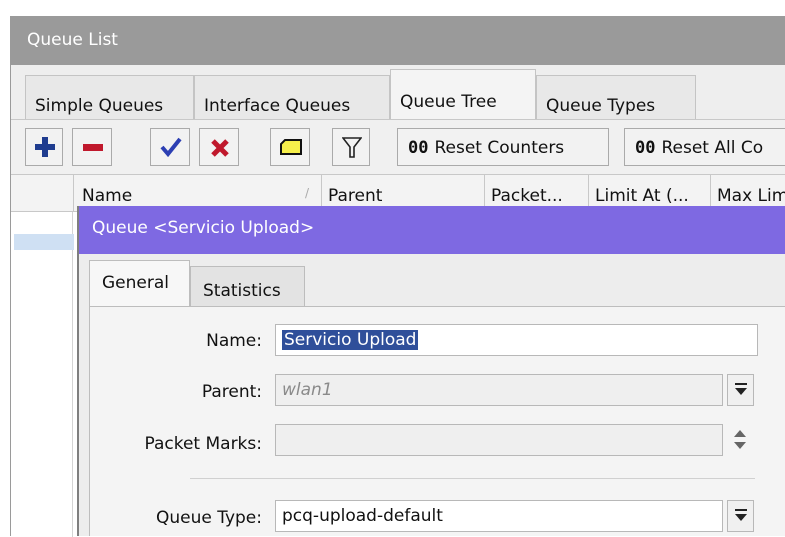  I want to click on tab-label: Interface Queues, so click(277, 106).